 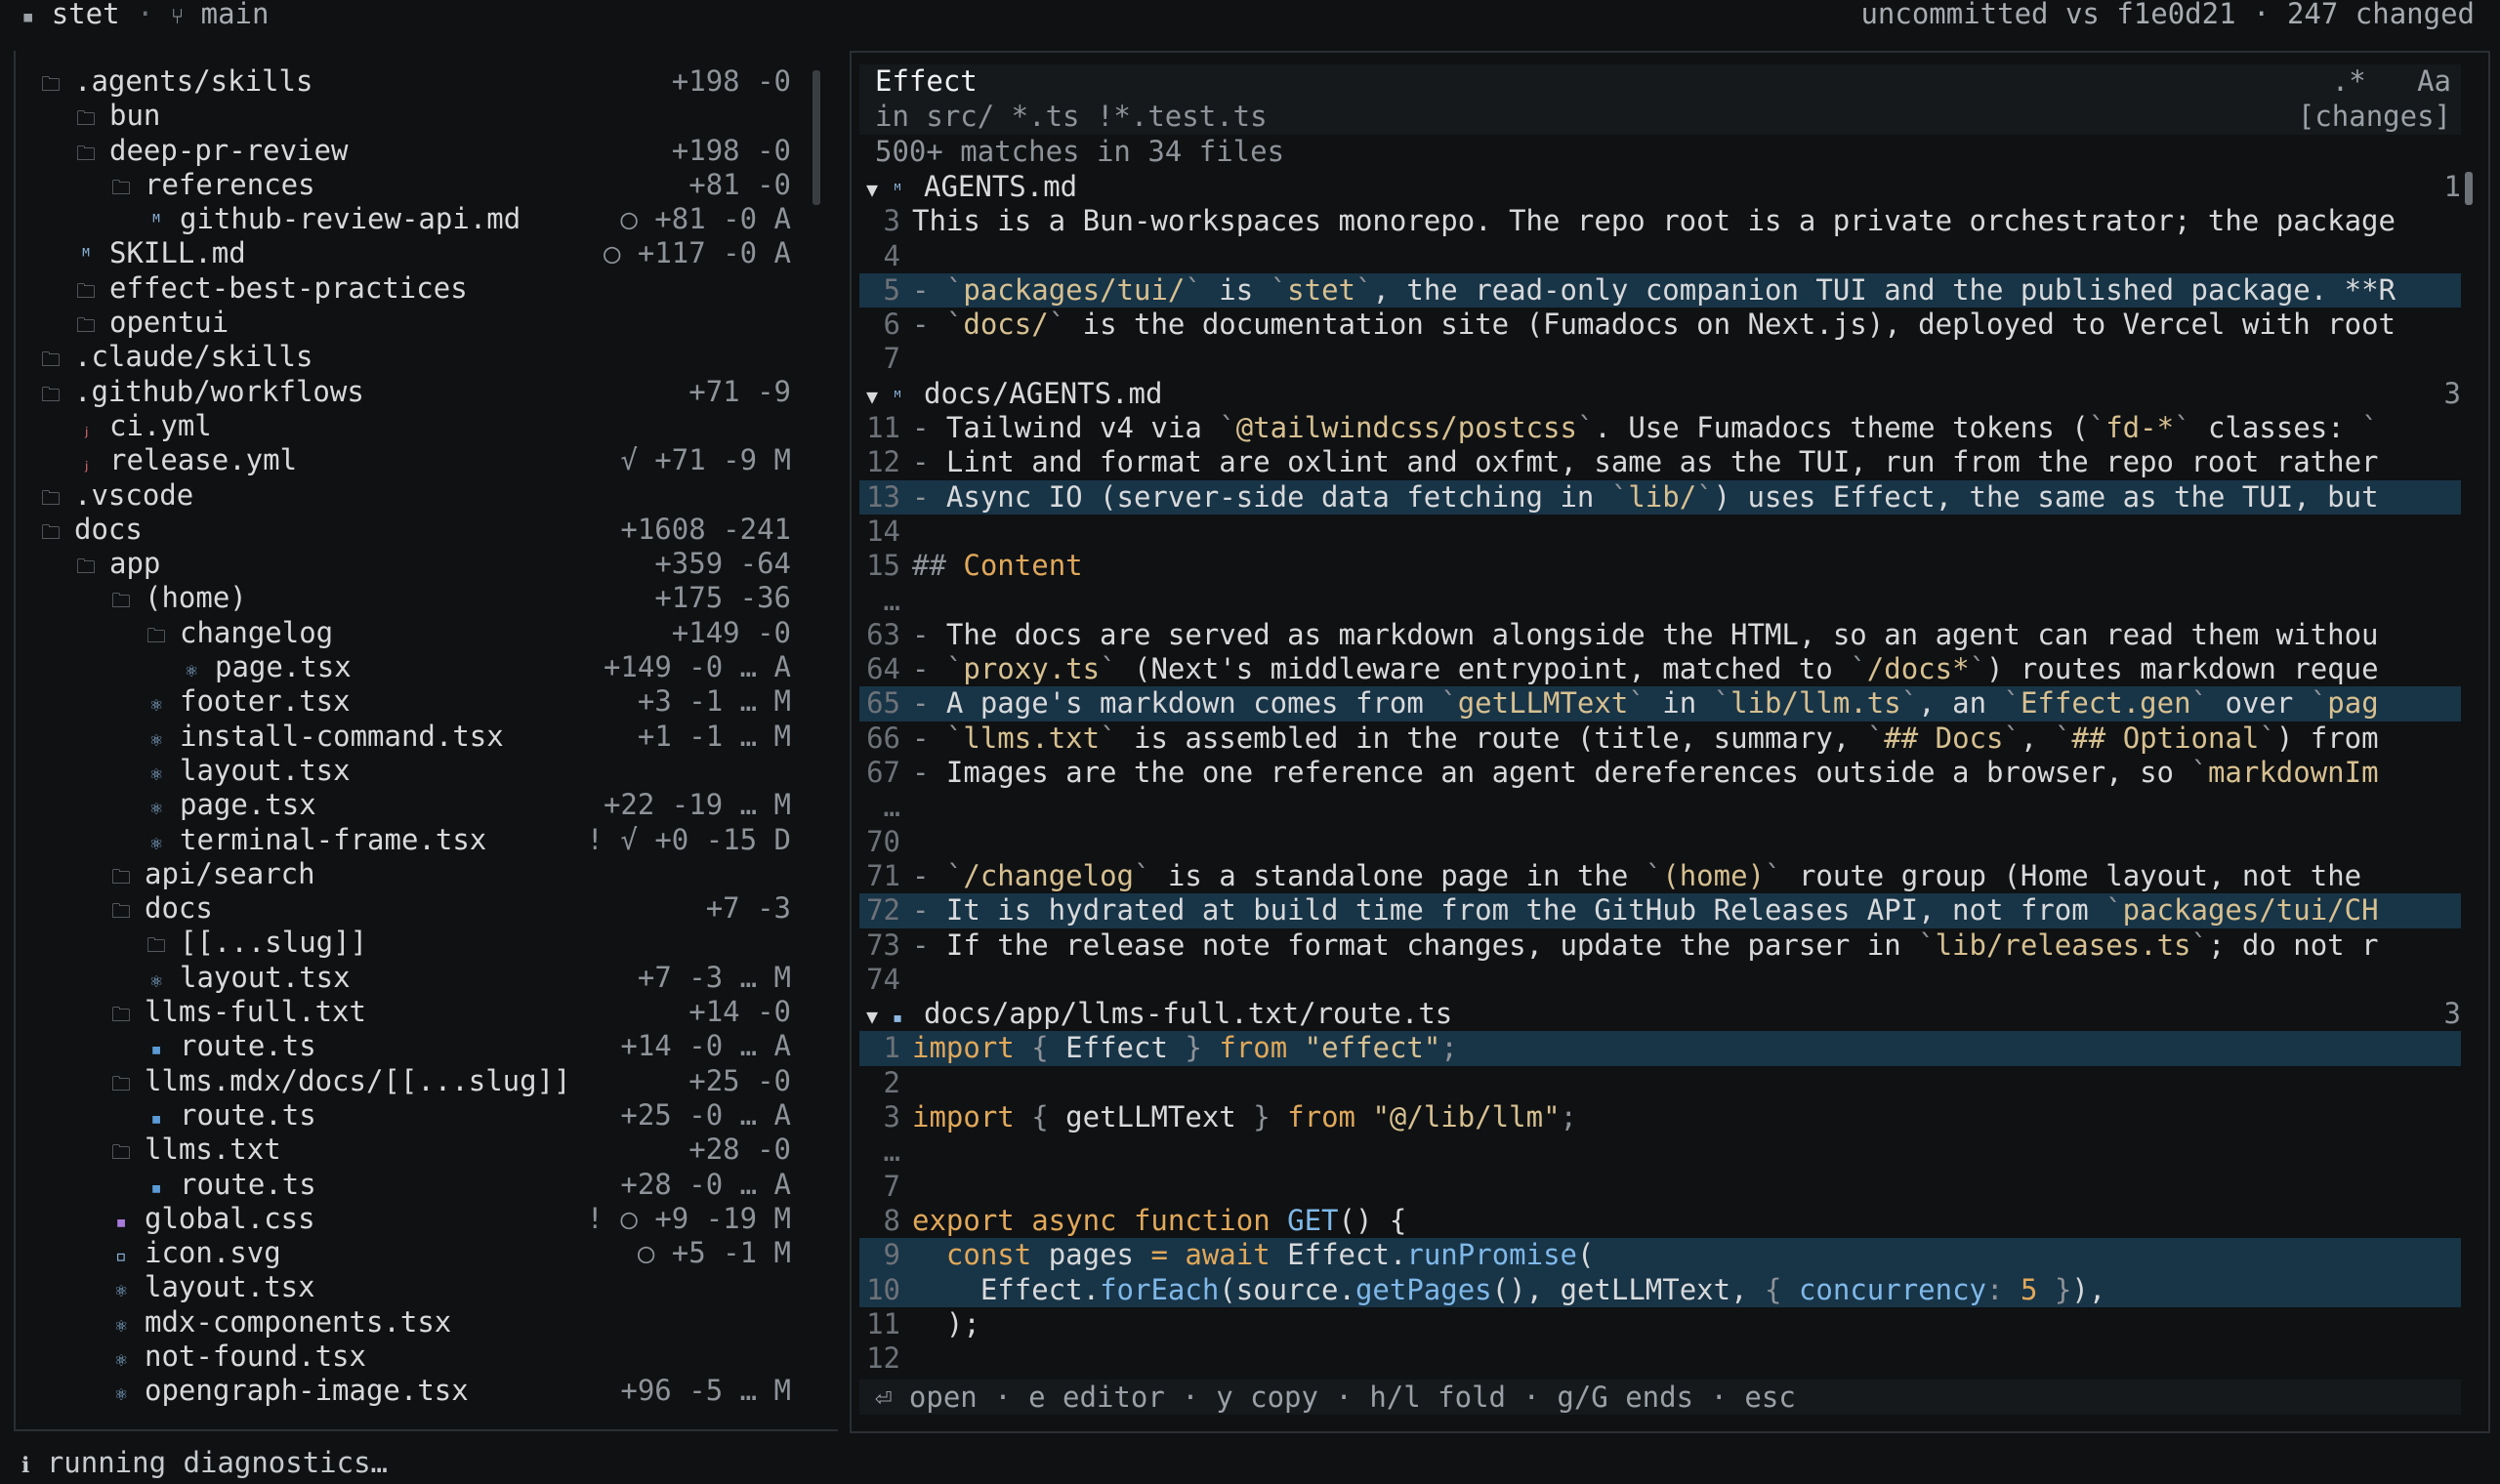 I want to click on result-file-header: ▼ ᴹ docs/AGENTS.md 3, so click(x=1660, y=394).